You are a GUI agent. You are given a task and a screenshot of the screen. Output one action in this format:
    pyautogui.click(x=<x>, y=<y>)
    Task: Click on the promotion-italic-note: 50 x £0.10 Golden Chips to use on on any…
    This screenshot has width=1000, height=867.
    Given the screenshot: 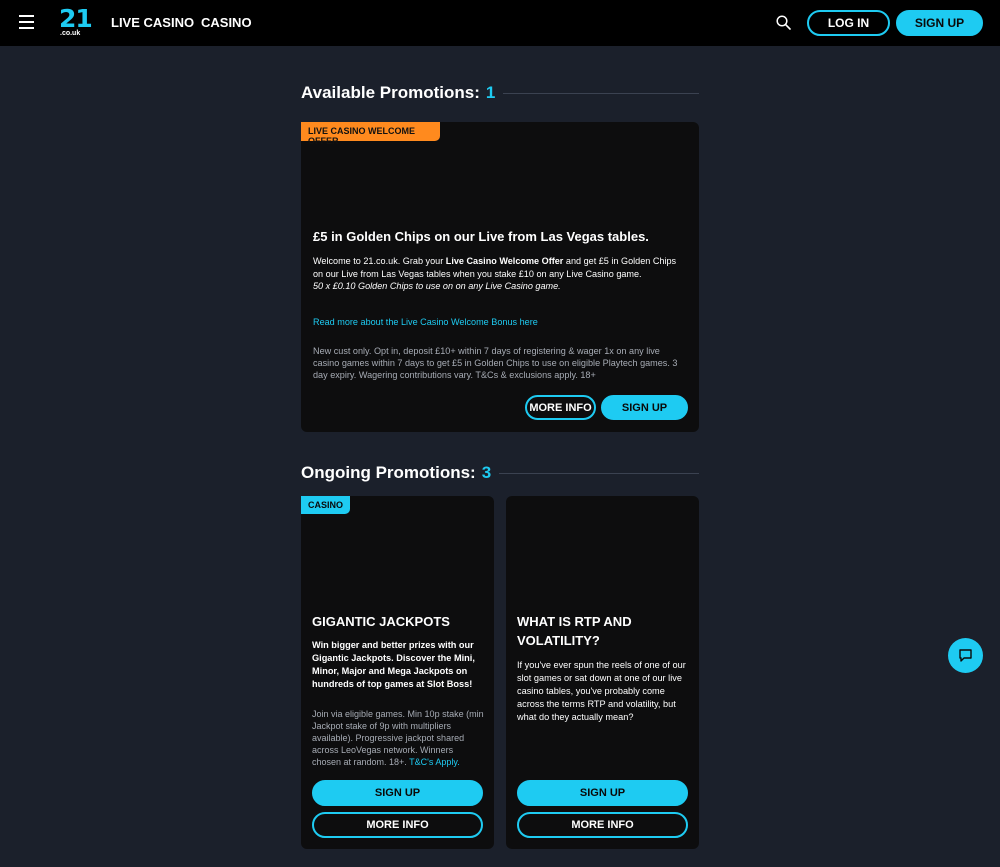 What is the action you would take?
    pyautogui.click(x=437, y=286)
    